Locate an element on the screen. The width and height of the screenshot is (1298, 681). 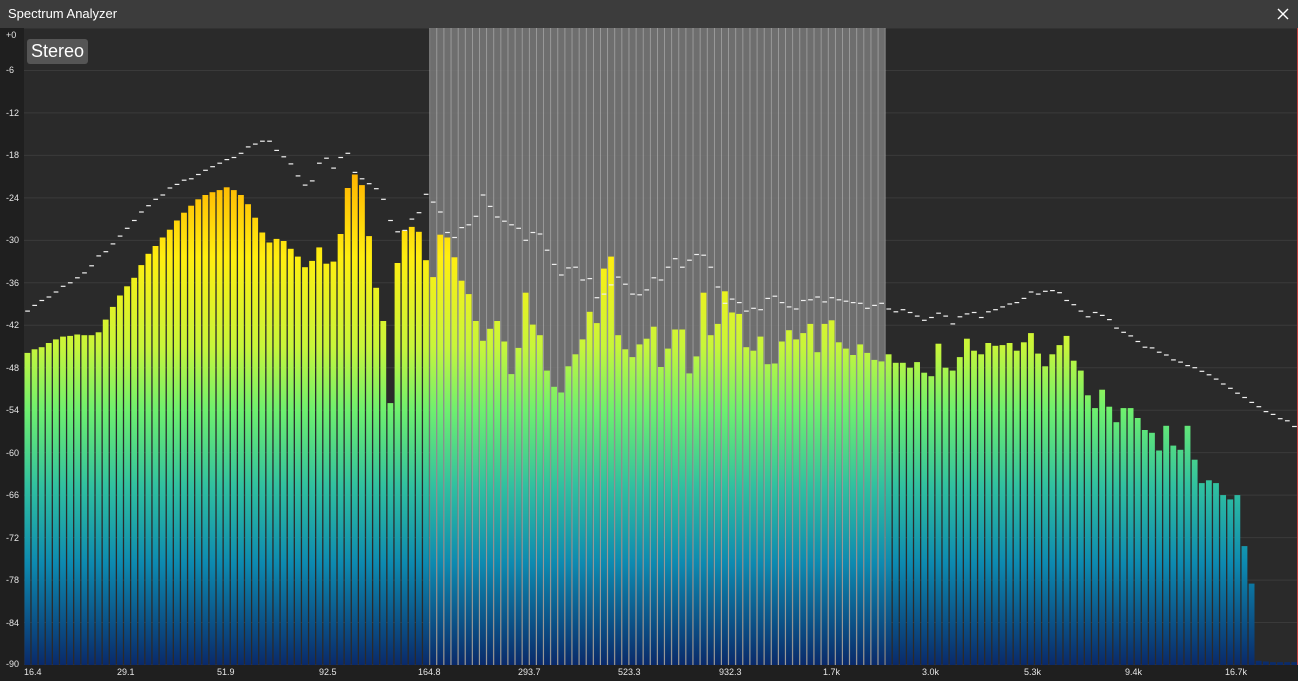
x-tick-label: 51.9 is located at coordinates (226, 672).